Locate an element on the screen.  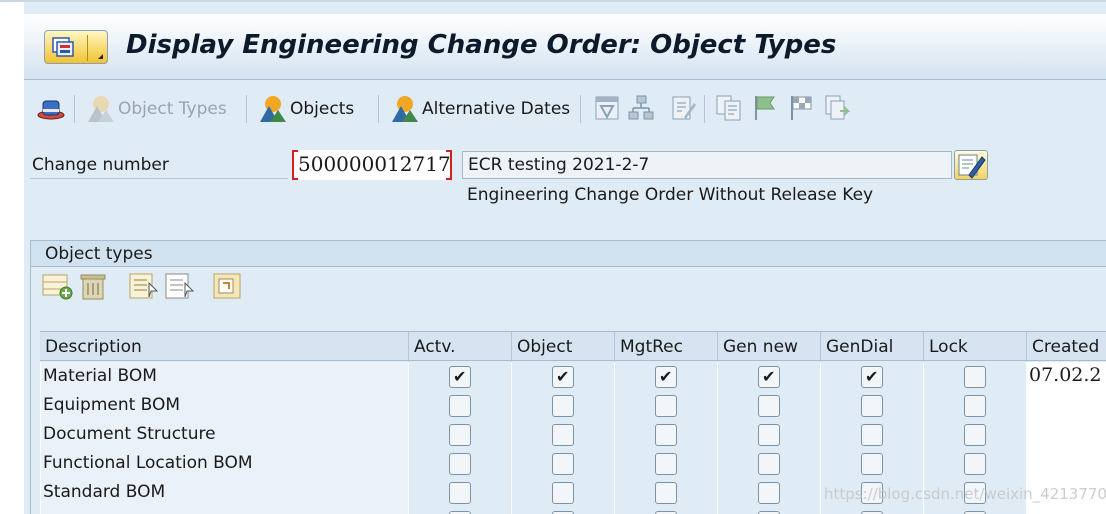
table-row is located at coordinates (573, 510).